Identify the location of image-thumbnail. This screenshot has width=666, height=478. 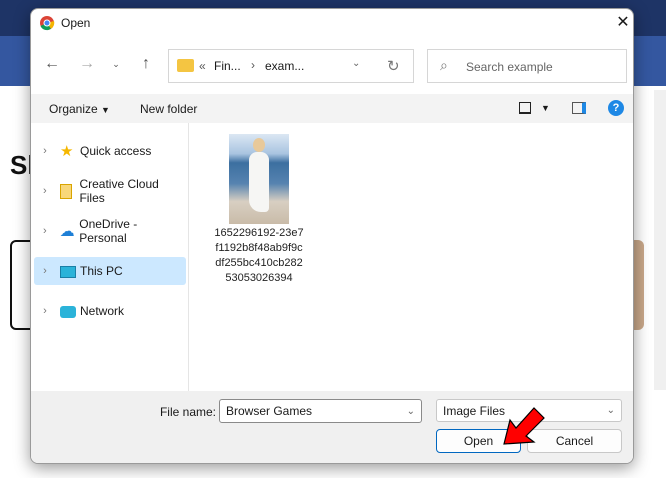
(259, 179).